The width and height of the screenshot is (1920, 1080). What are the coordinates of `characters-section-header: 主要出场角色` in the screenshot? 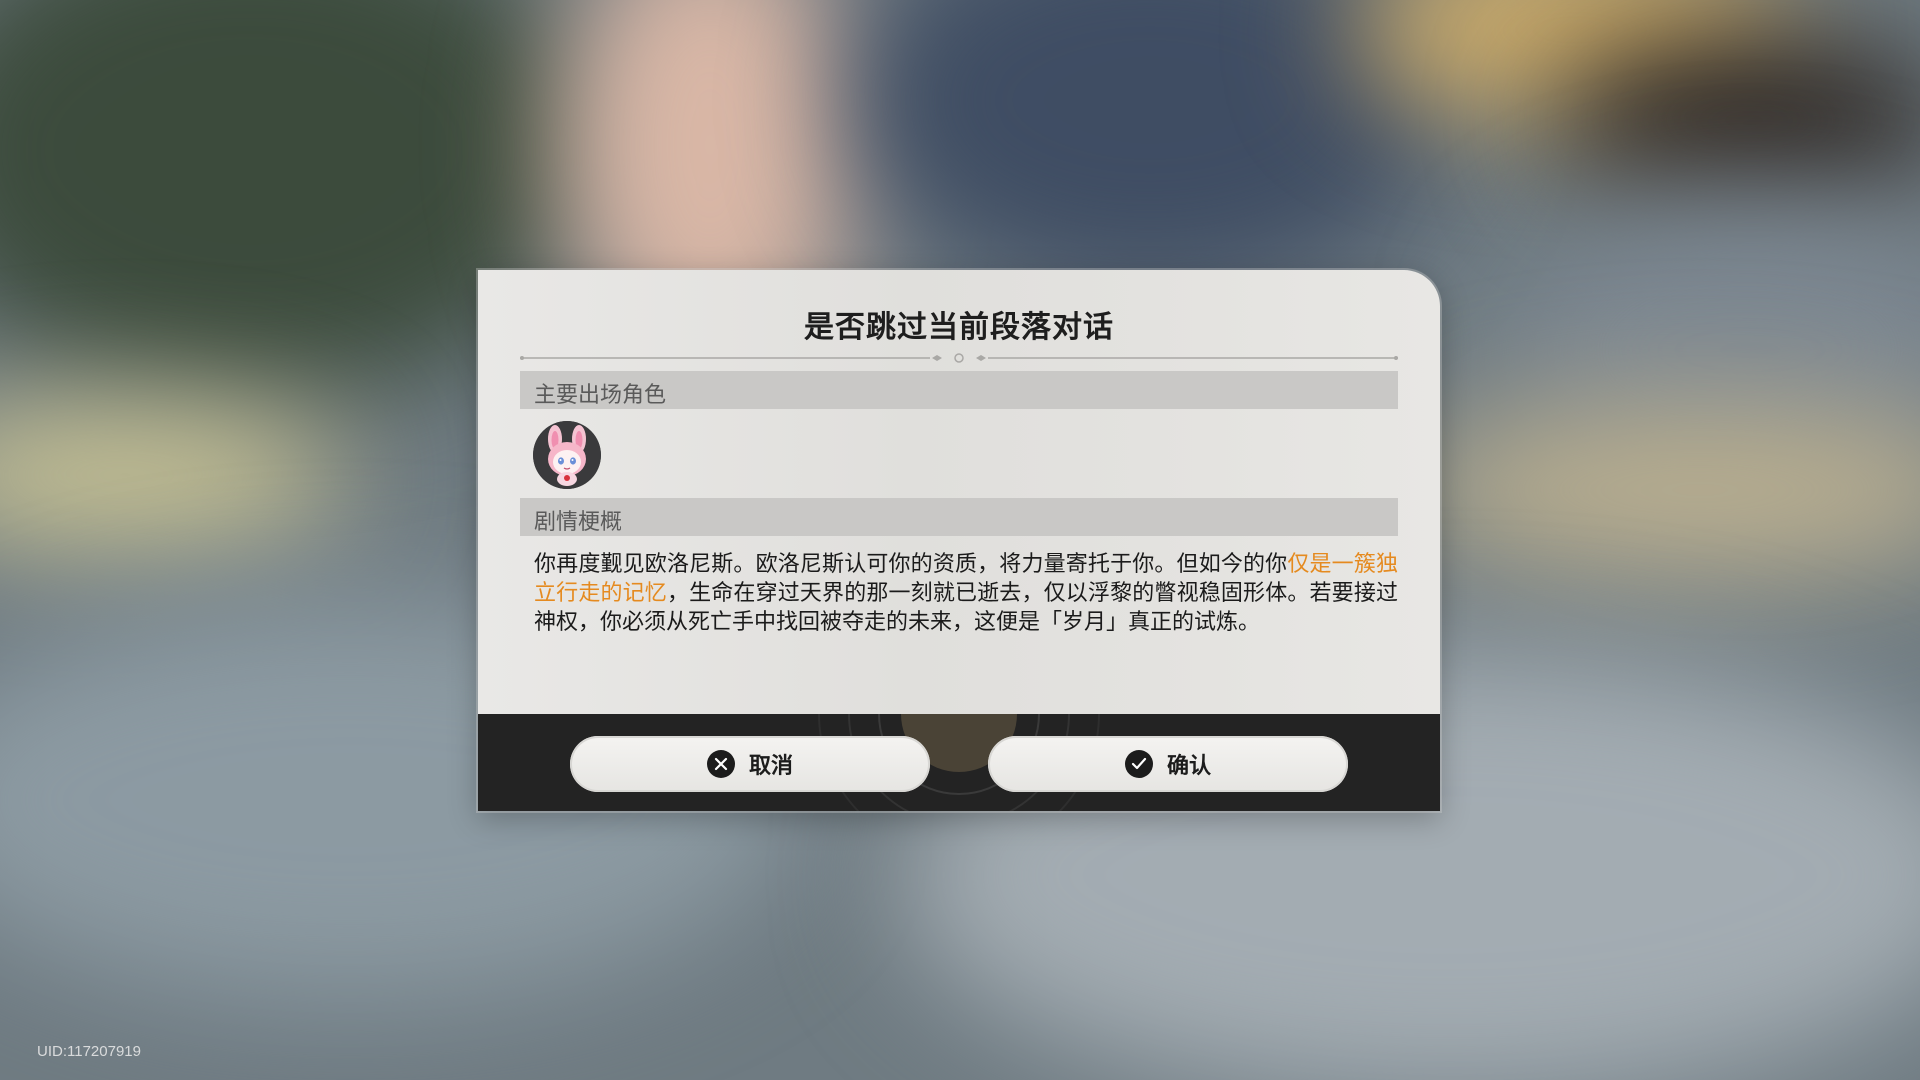 It's located at (959, 390).